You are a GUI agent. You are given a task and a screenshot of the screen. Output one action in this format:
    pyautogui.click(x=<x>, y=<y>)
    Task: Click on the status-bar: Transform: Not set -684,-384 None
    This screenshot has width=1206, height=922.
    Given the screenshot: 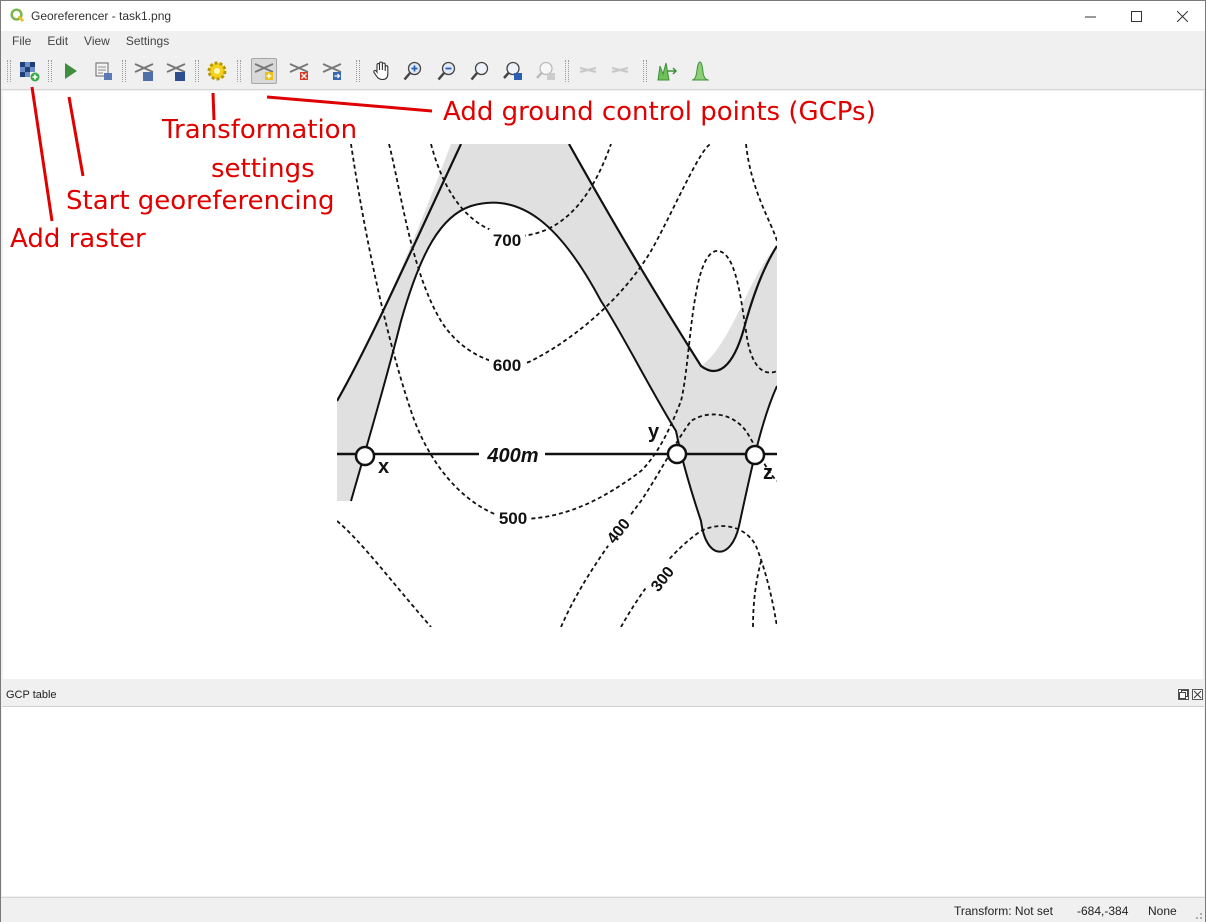 What is the action you would take?
    pyautogui.click(x=603, y=909)
    